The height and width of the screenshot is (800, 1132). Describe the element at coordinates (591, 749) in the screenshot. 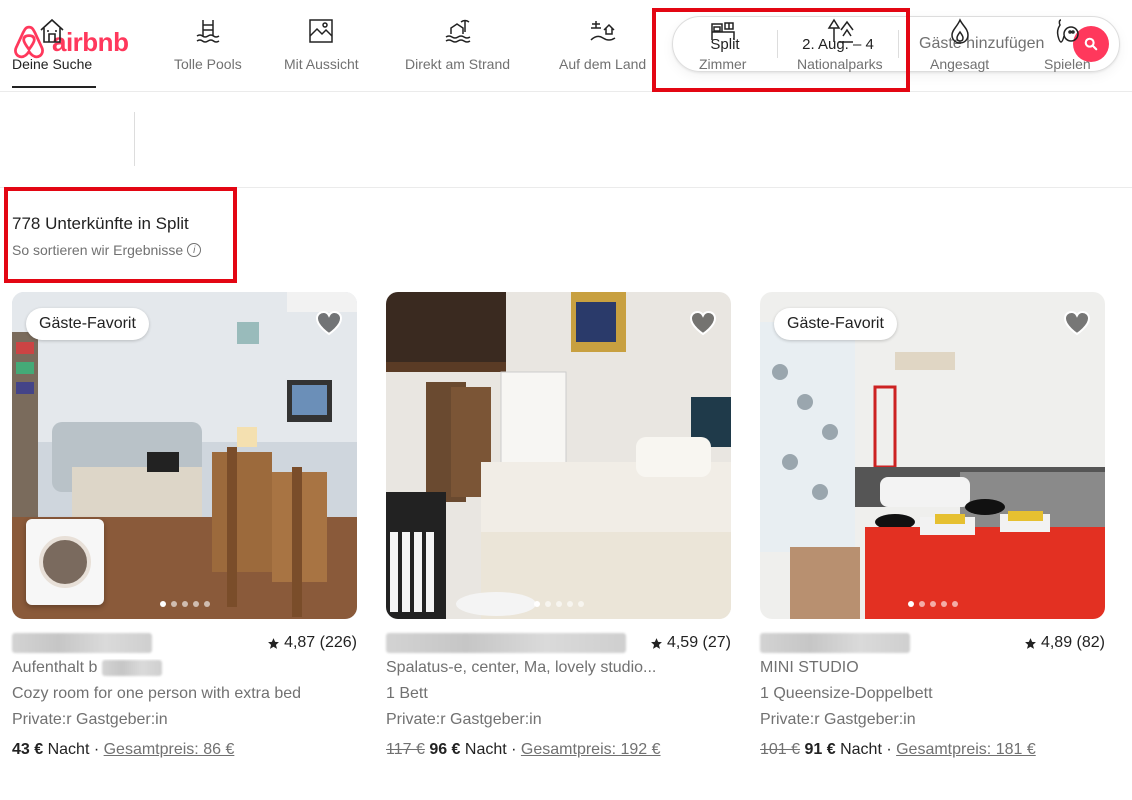

I see `total-price-link: Gesamtpreis: 192 €` at that location.